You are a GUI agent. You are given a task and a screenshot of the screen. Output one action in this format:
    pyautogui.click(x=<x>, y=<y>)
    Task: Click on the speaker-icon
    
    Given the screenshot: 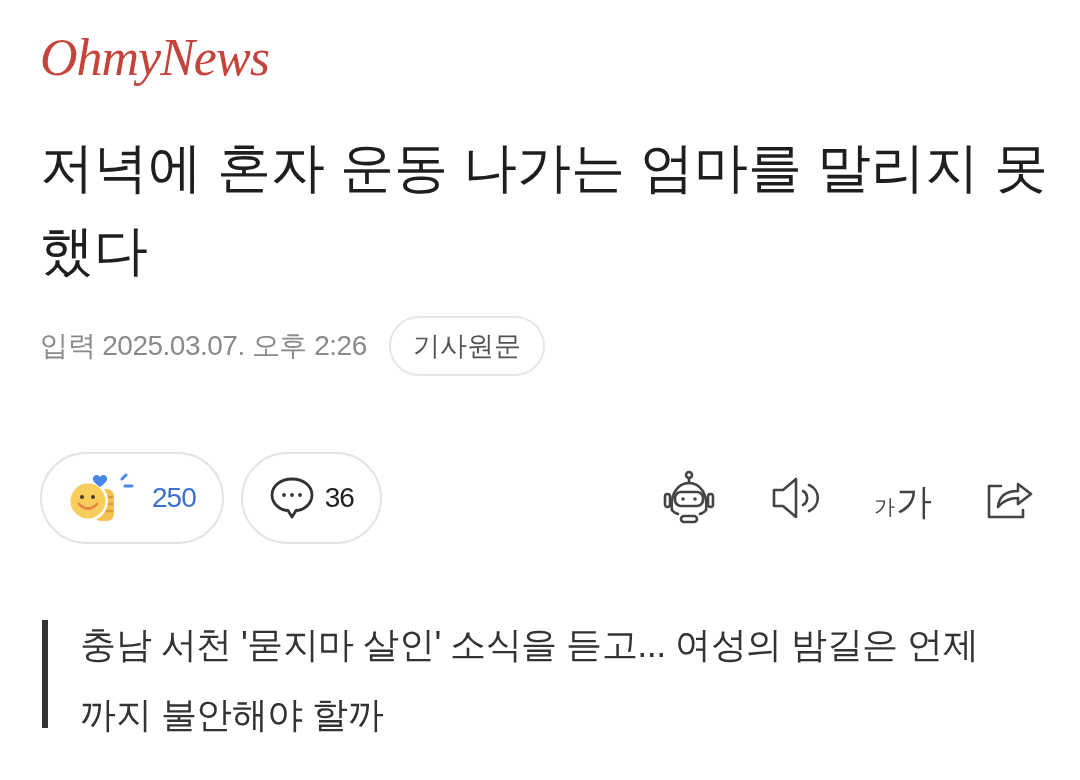 What is the action you would take?
    pyautogui.click(x=796, y=498)
    